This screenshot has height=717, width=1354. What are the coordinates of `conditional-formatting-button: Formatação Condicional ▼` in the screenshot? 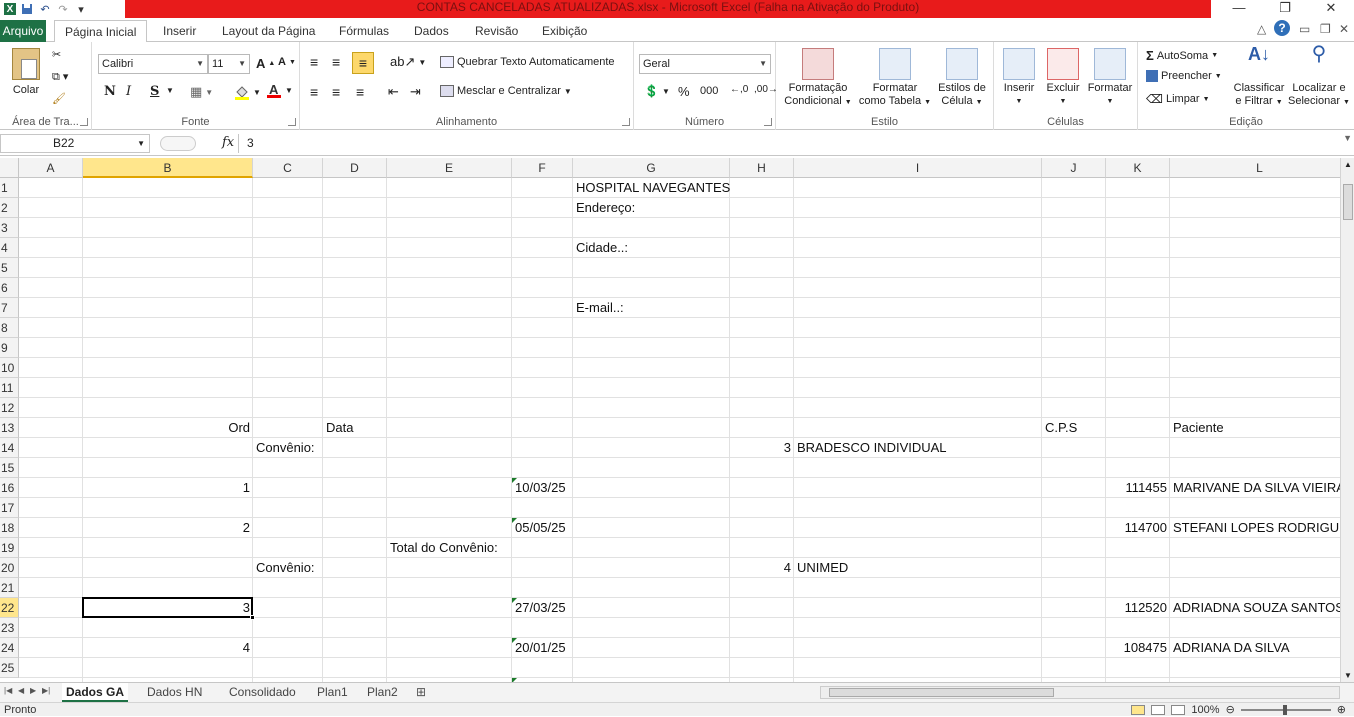 It's located at (818, 78).